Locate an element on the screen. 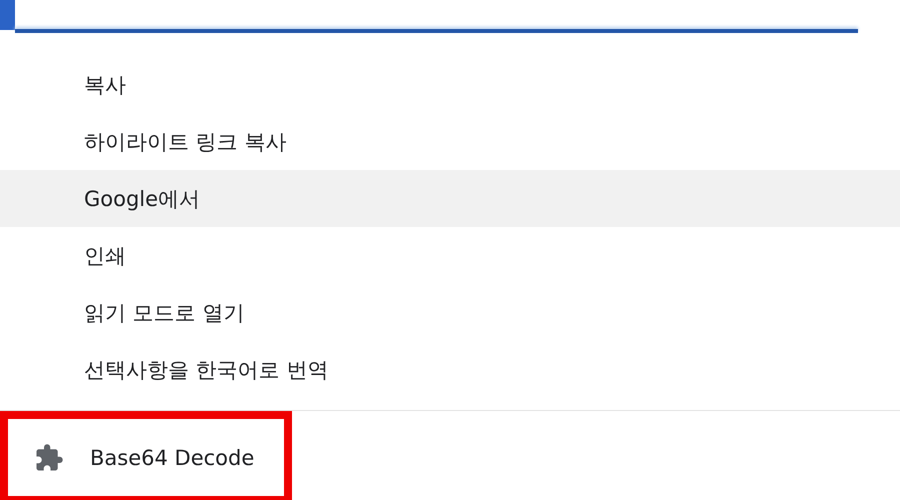  menu-item: 인쇄 is located at coordinates (450, 255).